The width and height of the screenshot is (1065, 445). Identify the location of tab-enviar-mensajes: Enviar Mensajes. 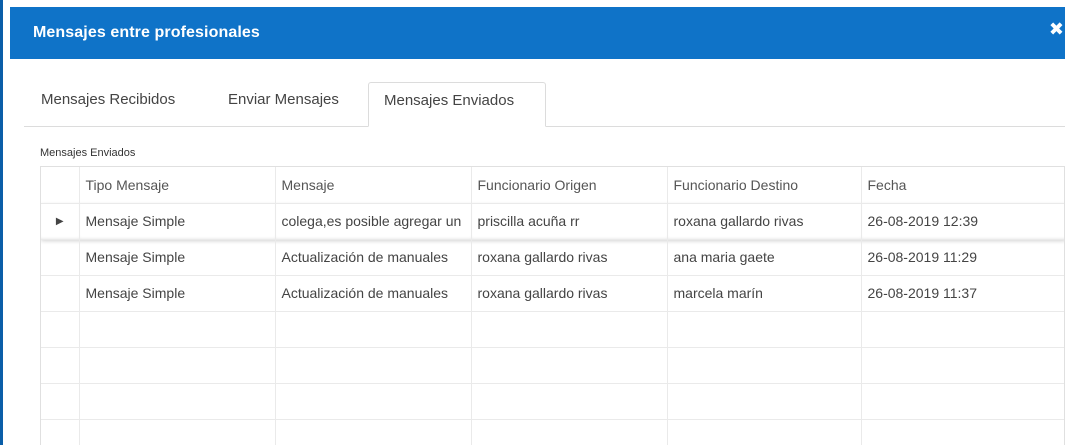
(283, 99).